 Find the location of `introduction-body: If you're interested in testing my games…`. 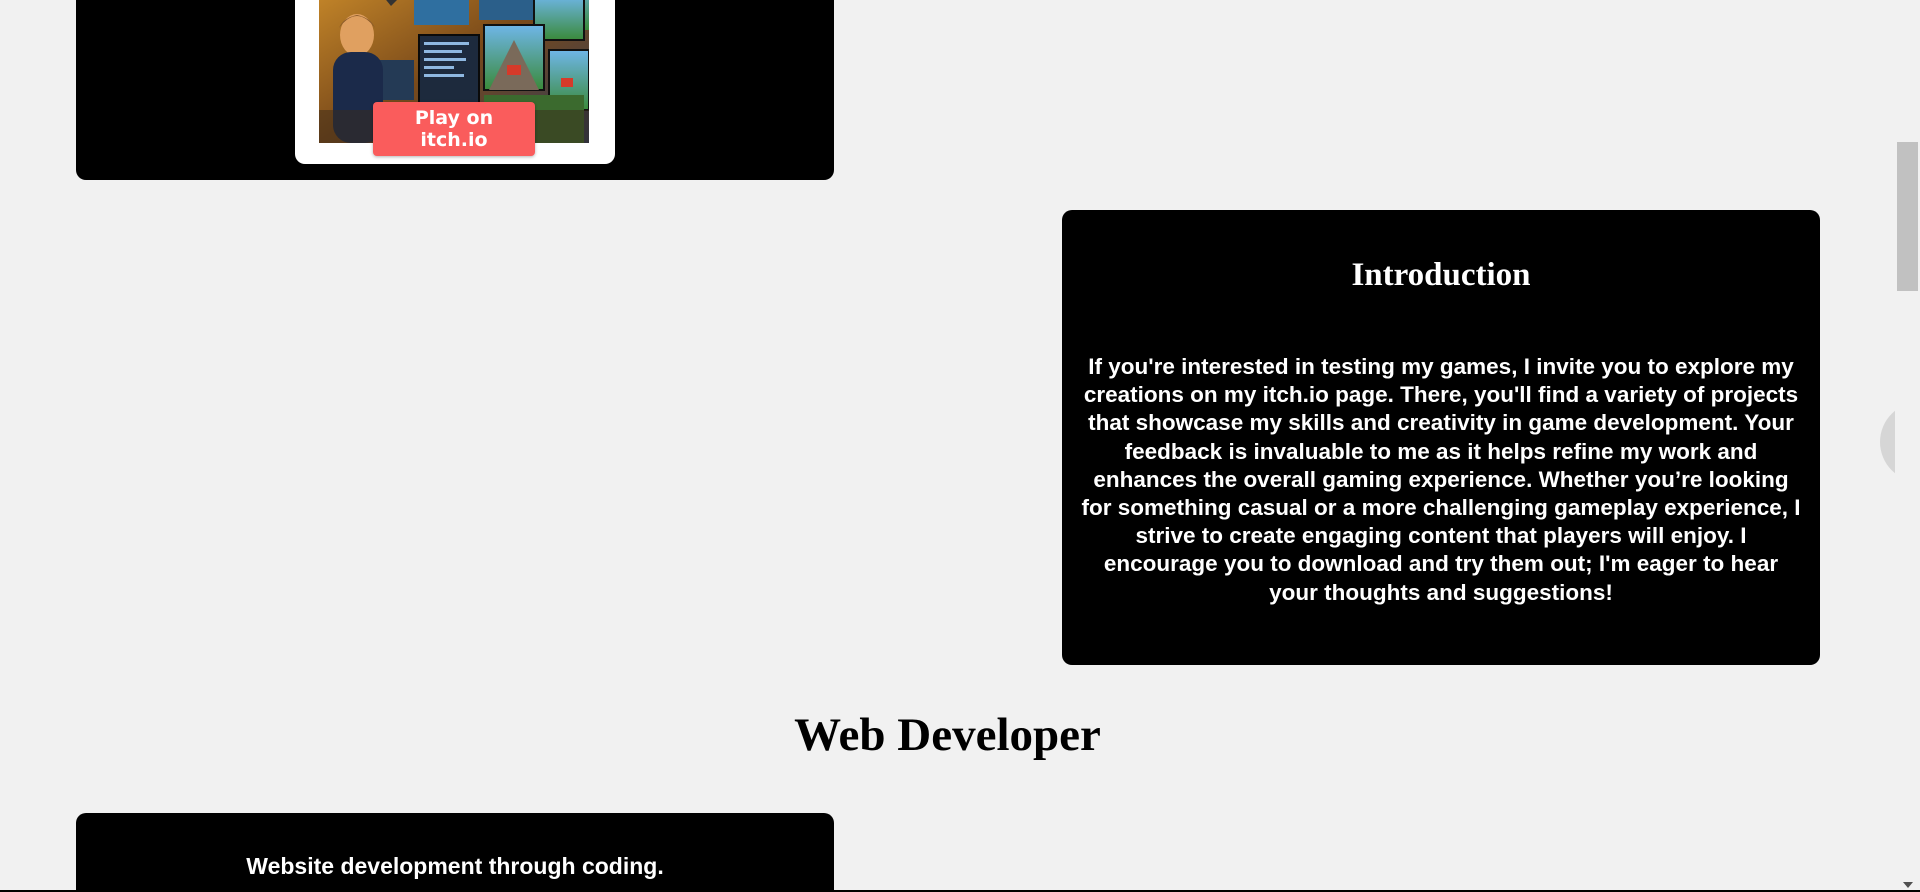

introduction-body: If you're interested in testing my games… is located at coordinates (1441, 479).